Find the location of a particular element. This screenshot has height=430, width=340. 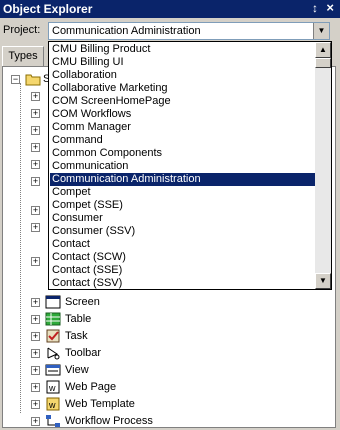

tree-item-toolbar: + Toolbar is located at coordinates (168, 353).